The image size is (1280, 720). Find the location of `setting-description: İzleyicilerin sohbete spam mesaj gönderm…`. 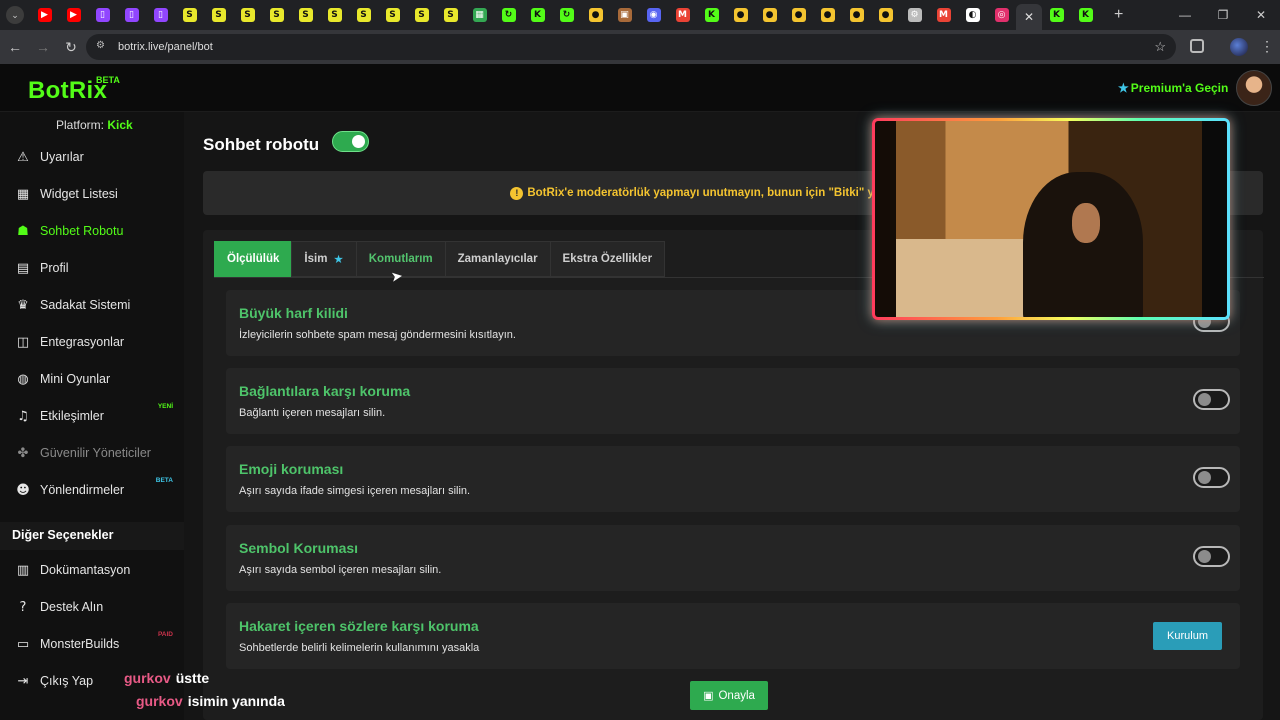

setting-description: İzleyicilerin sohbete spam mesaj gönderm… is located at coordinates (377, 335).